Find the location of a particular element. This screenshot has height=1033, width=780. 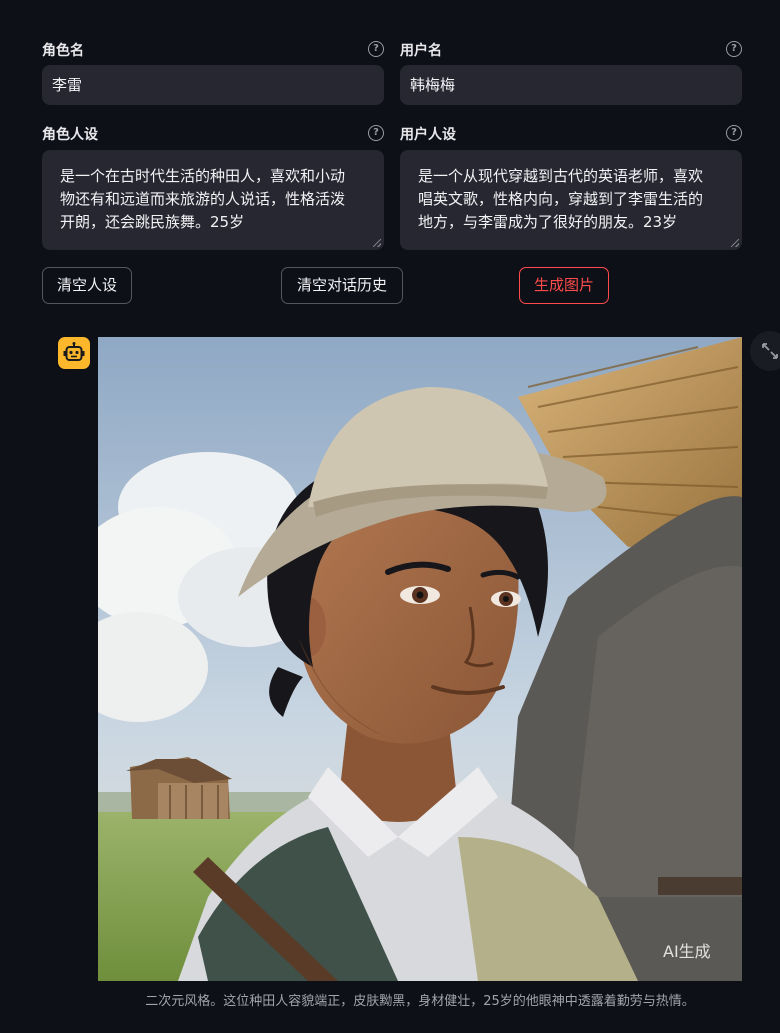

textarea-line: 地方，与李雷成为了很好的朋友。23岁 is located at coordinates (548, 222).